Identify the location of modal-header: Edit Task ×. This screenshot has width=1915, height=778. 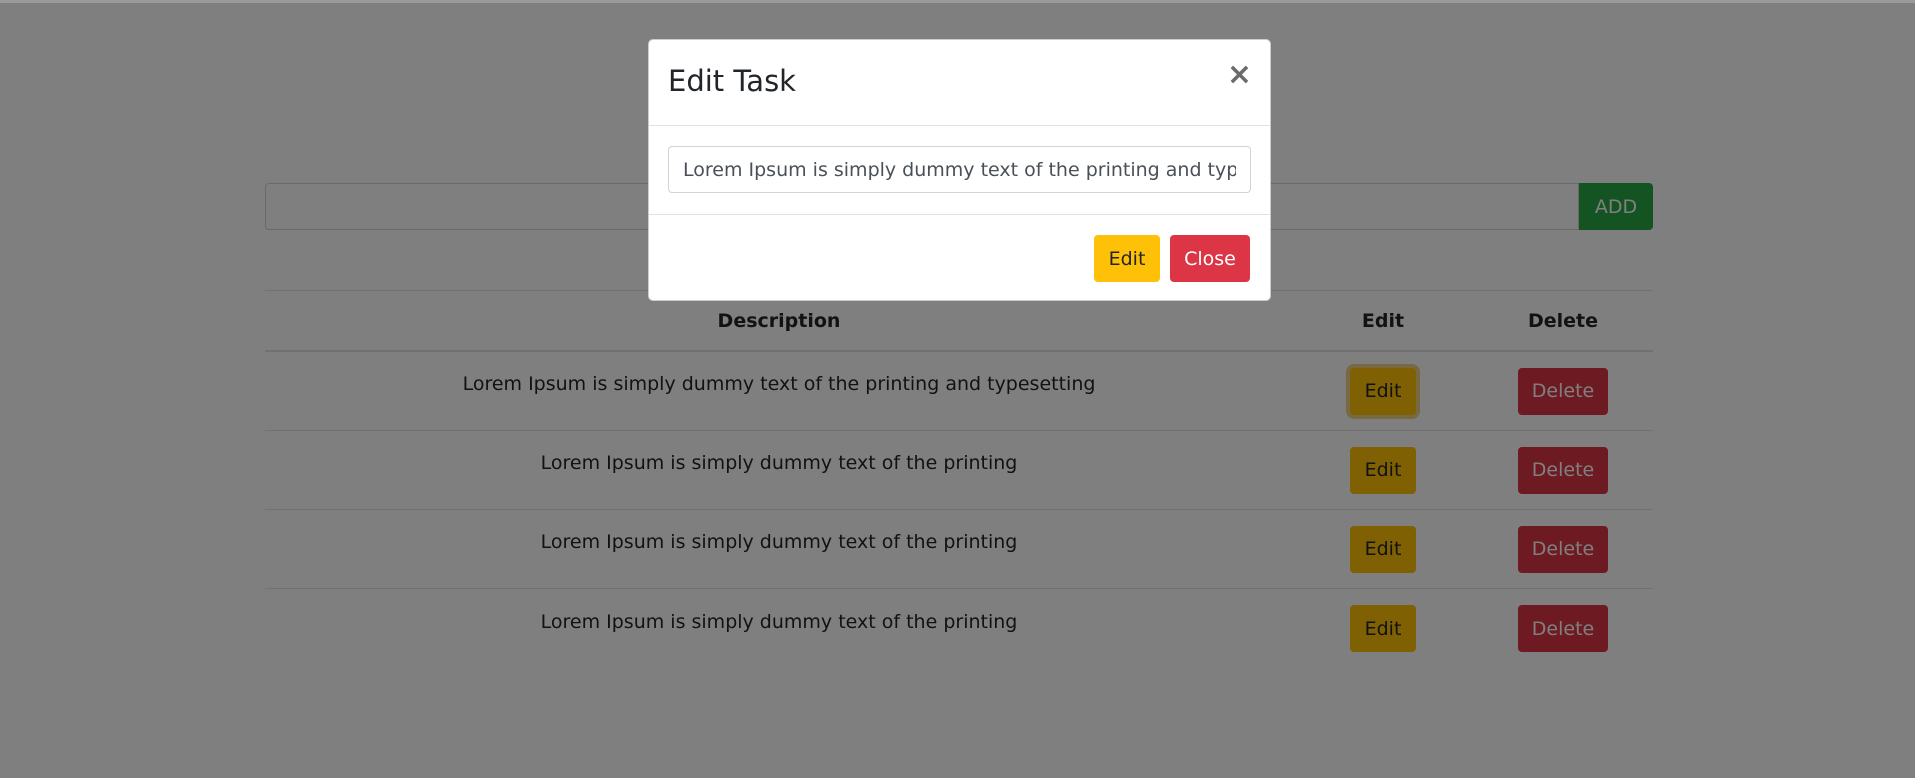
(959, 83).